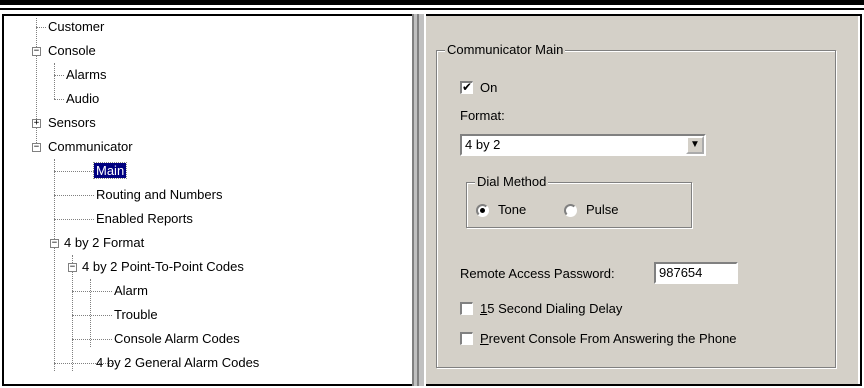  I want to click on tree-item-label: Customer, so click(76, 26).